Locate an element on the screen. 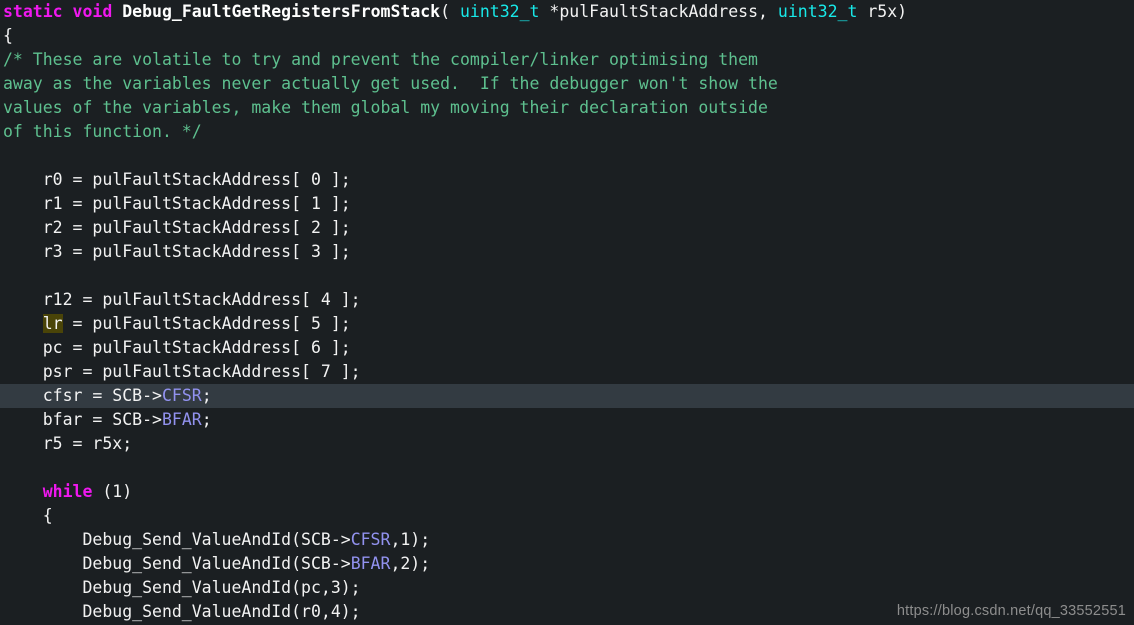 Image resolution: width=1134 pixels, height=625 pixels. send-cfsr-suffix: ,1); is located at coordinates (410, 539).